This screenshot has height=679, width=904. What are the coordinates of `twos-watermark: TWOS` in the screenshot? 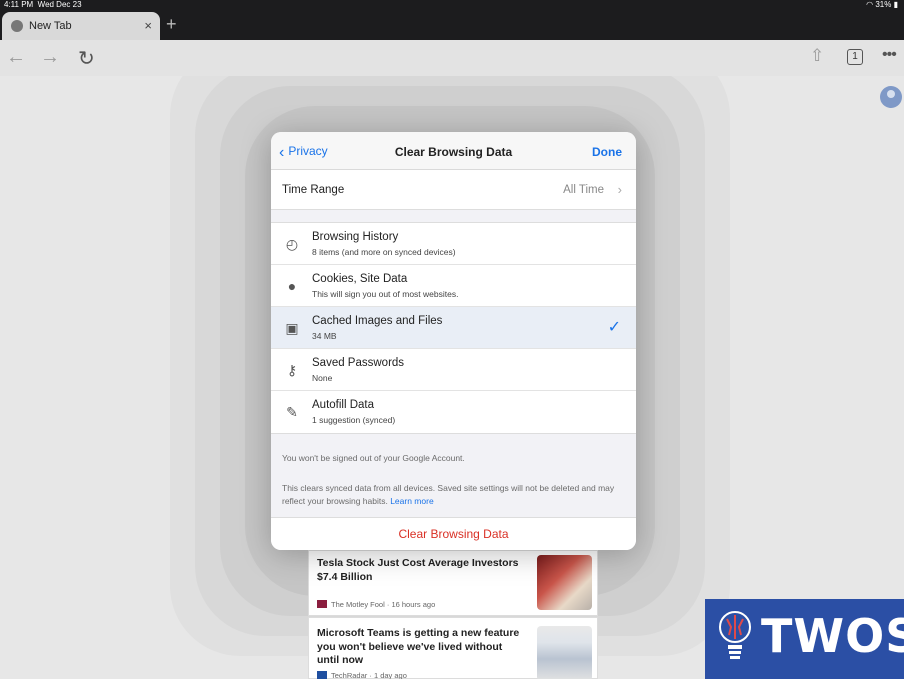 It's located at (804, 639).